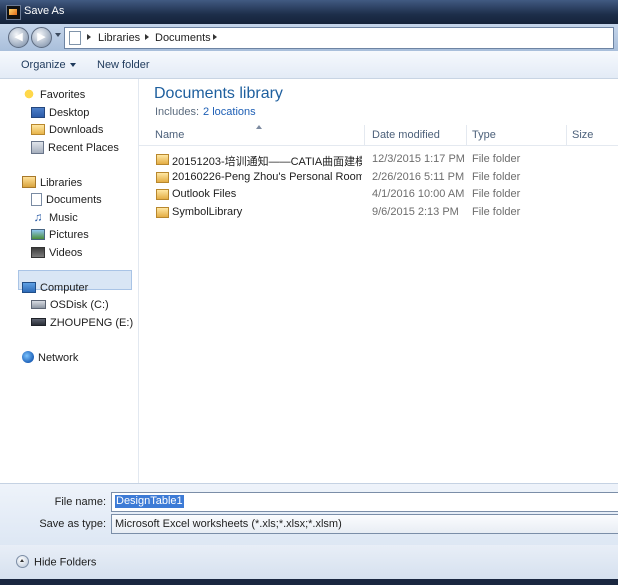 This screenshot has height=585, width=618. Describe the element at coordinates (43, 65) in the screenshot. I see `organize-label: Organize` at that location.